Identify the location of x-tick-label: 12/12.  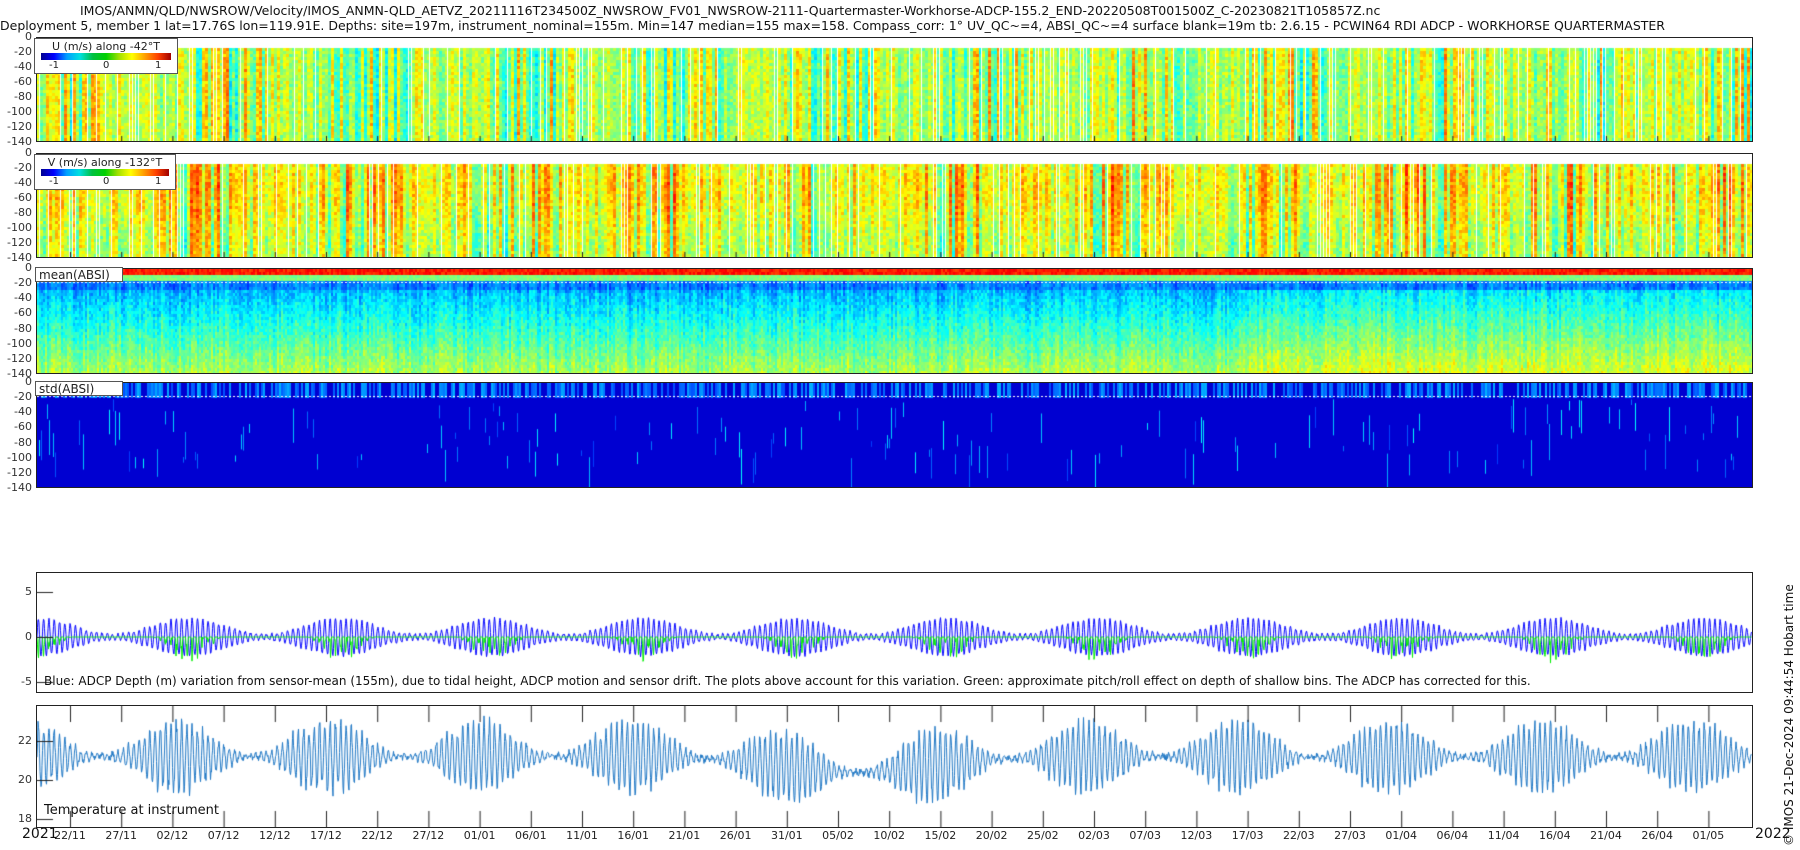
(274, 835).